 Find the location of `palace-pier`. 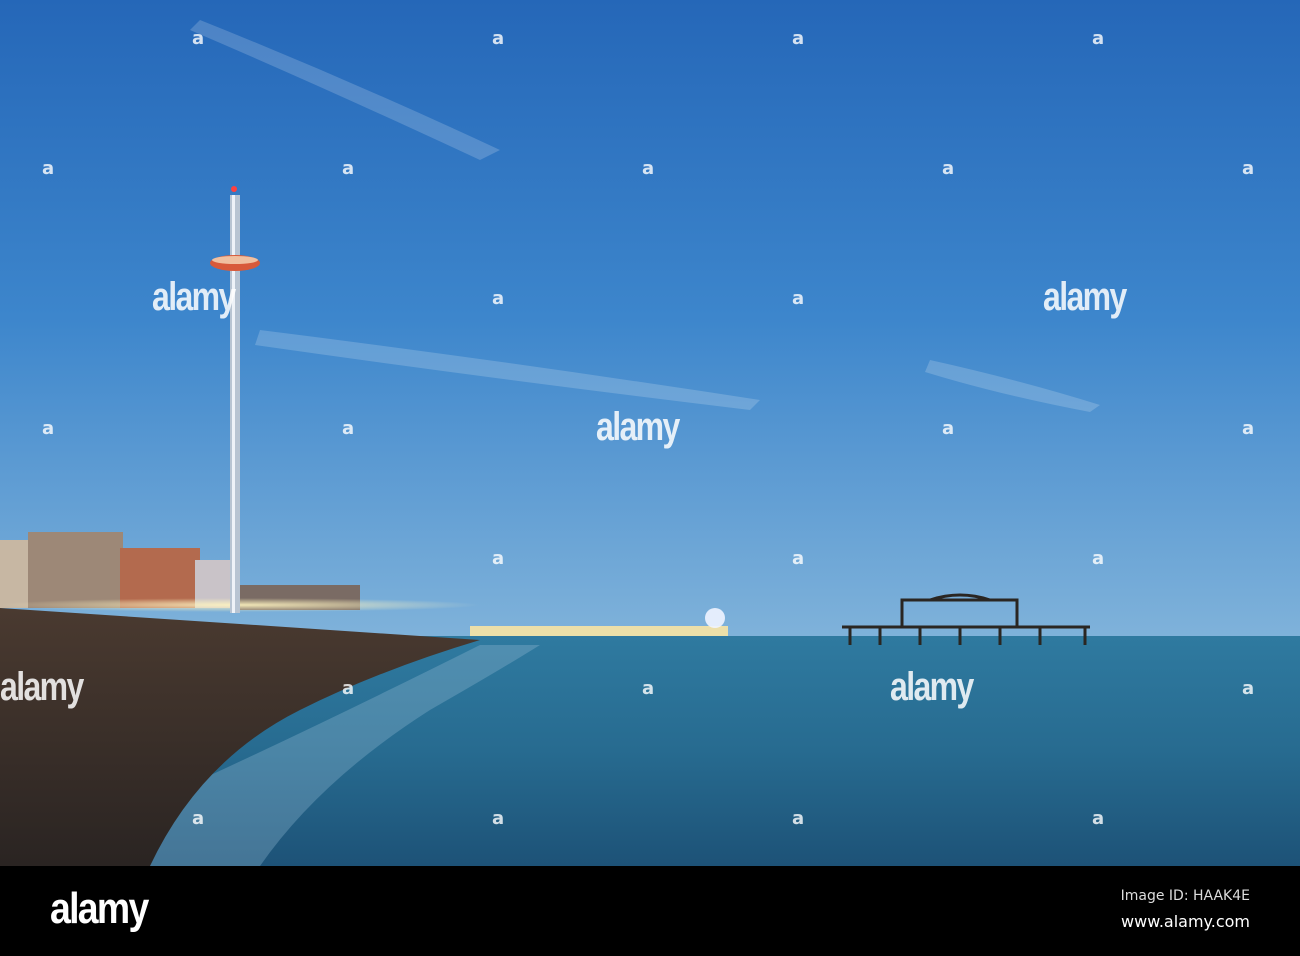

palace-pier is located at coordinates (599, 631).